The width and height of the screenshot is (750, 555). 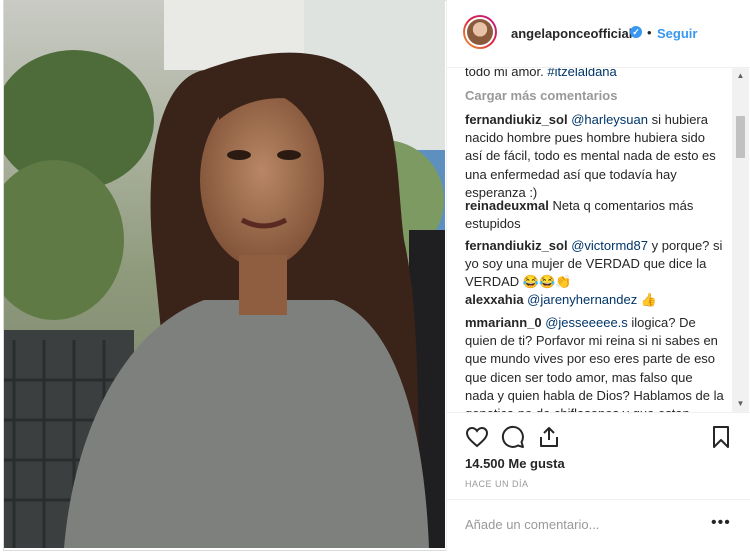 I want to click on comment-username: mmariann_0, so click(x=503, y=322).